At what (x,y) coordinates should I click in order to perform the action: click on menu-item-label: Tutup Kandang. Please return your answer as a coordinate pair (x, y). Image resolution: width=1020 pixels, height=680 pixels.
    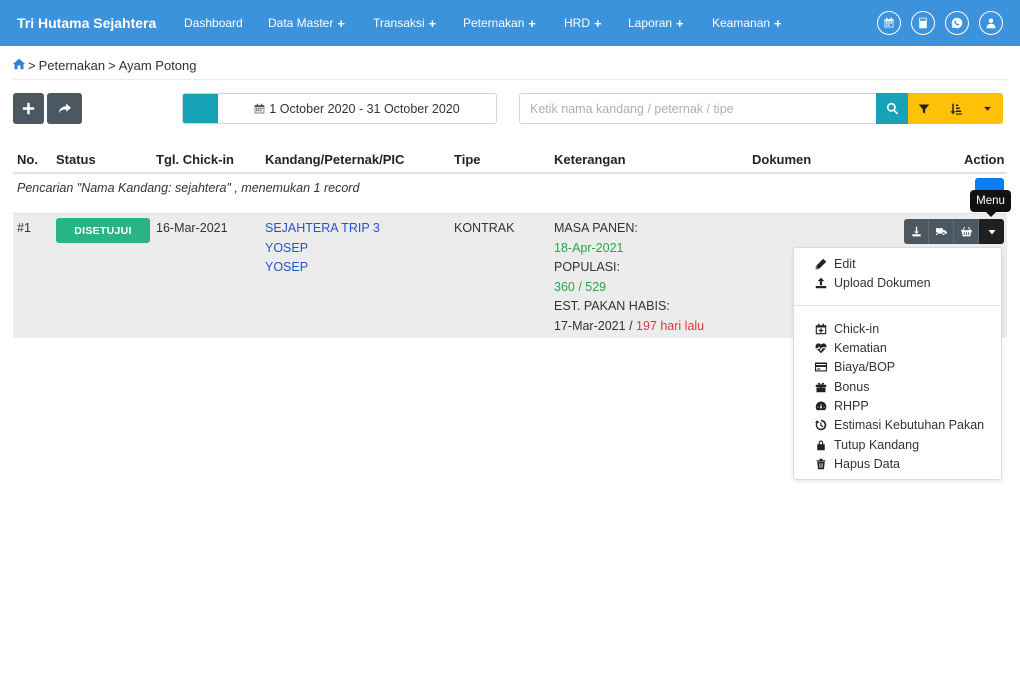
    Looking at the image, I should click on (877, 445).